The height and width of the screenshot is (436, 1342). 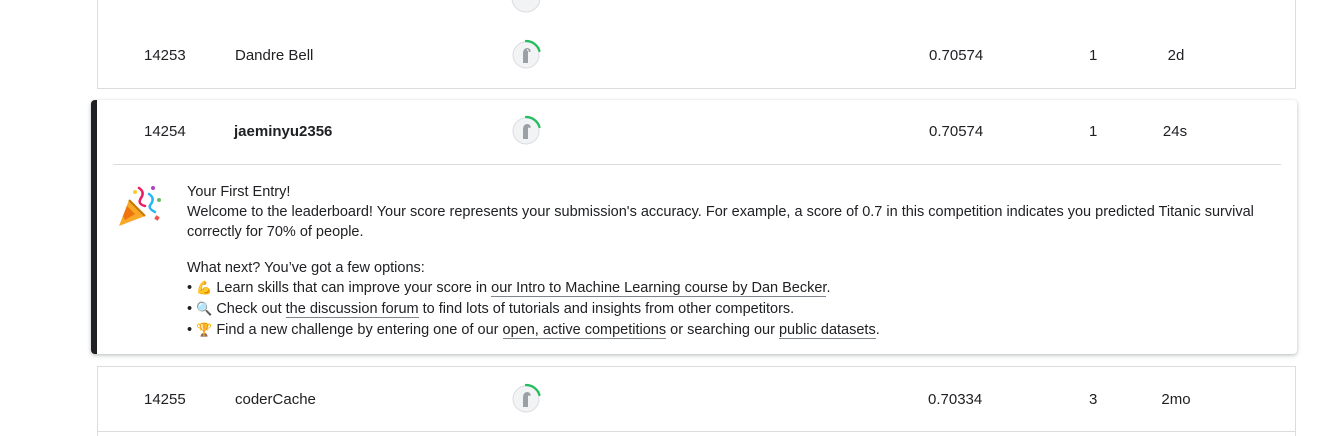 What do you see at coordinates (1175, 131) in the screenshot?
I see `last-submission-cell: 24s` at bounding box center [1175, 131].